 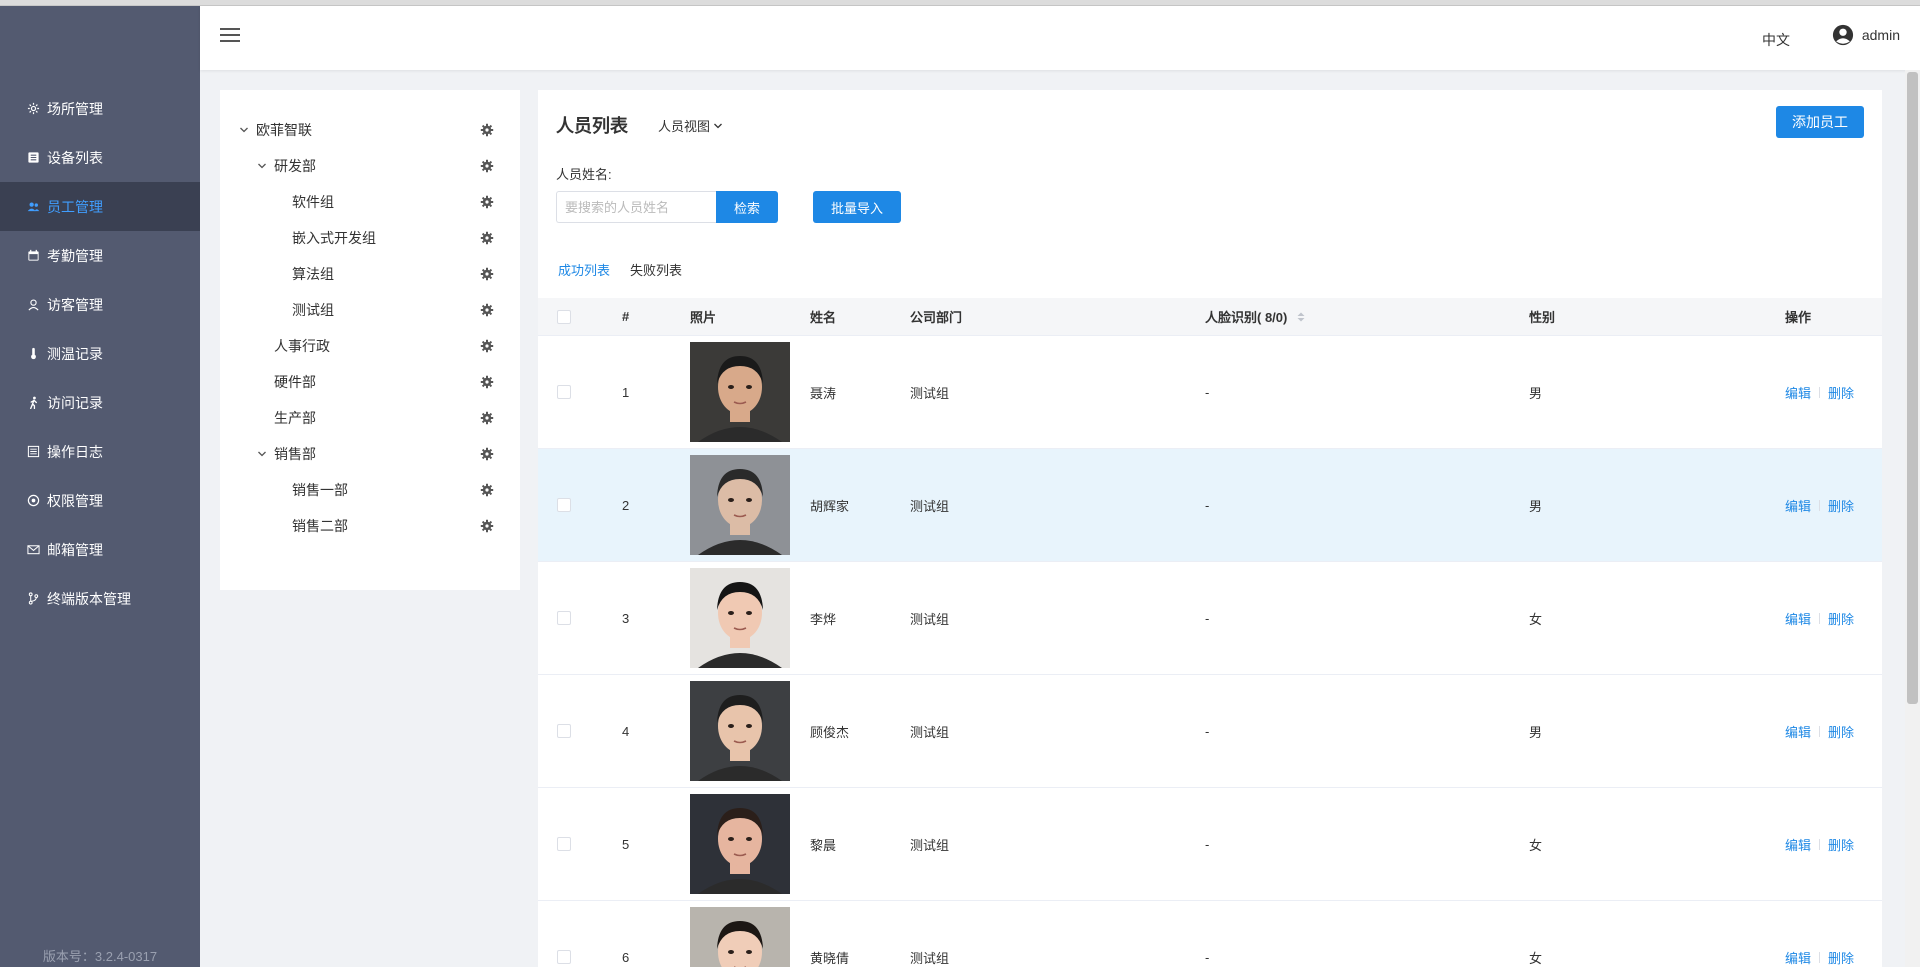 I want to click on view-dropdown: 人员视图, so click(x=690, y=125).